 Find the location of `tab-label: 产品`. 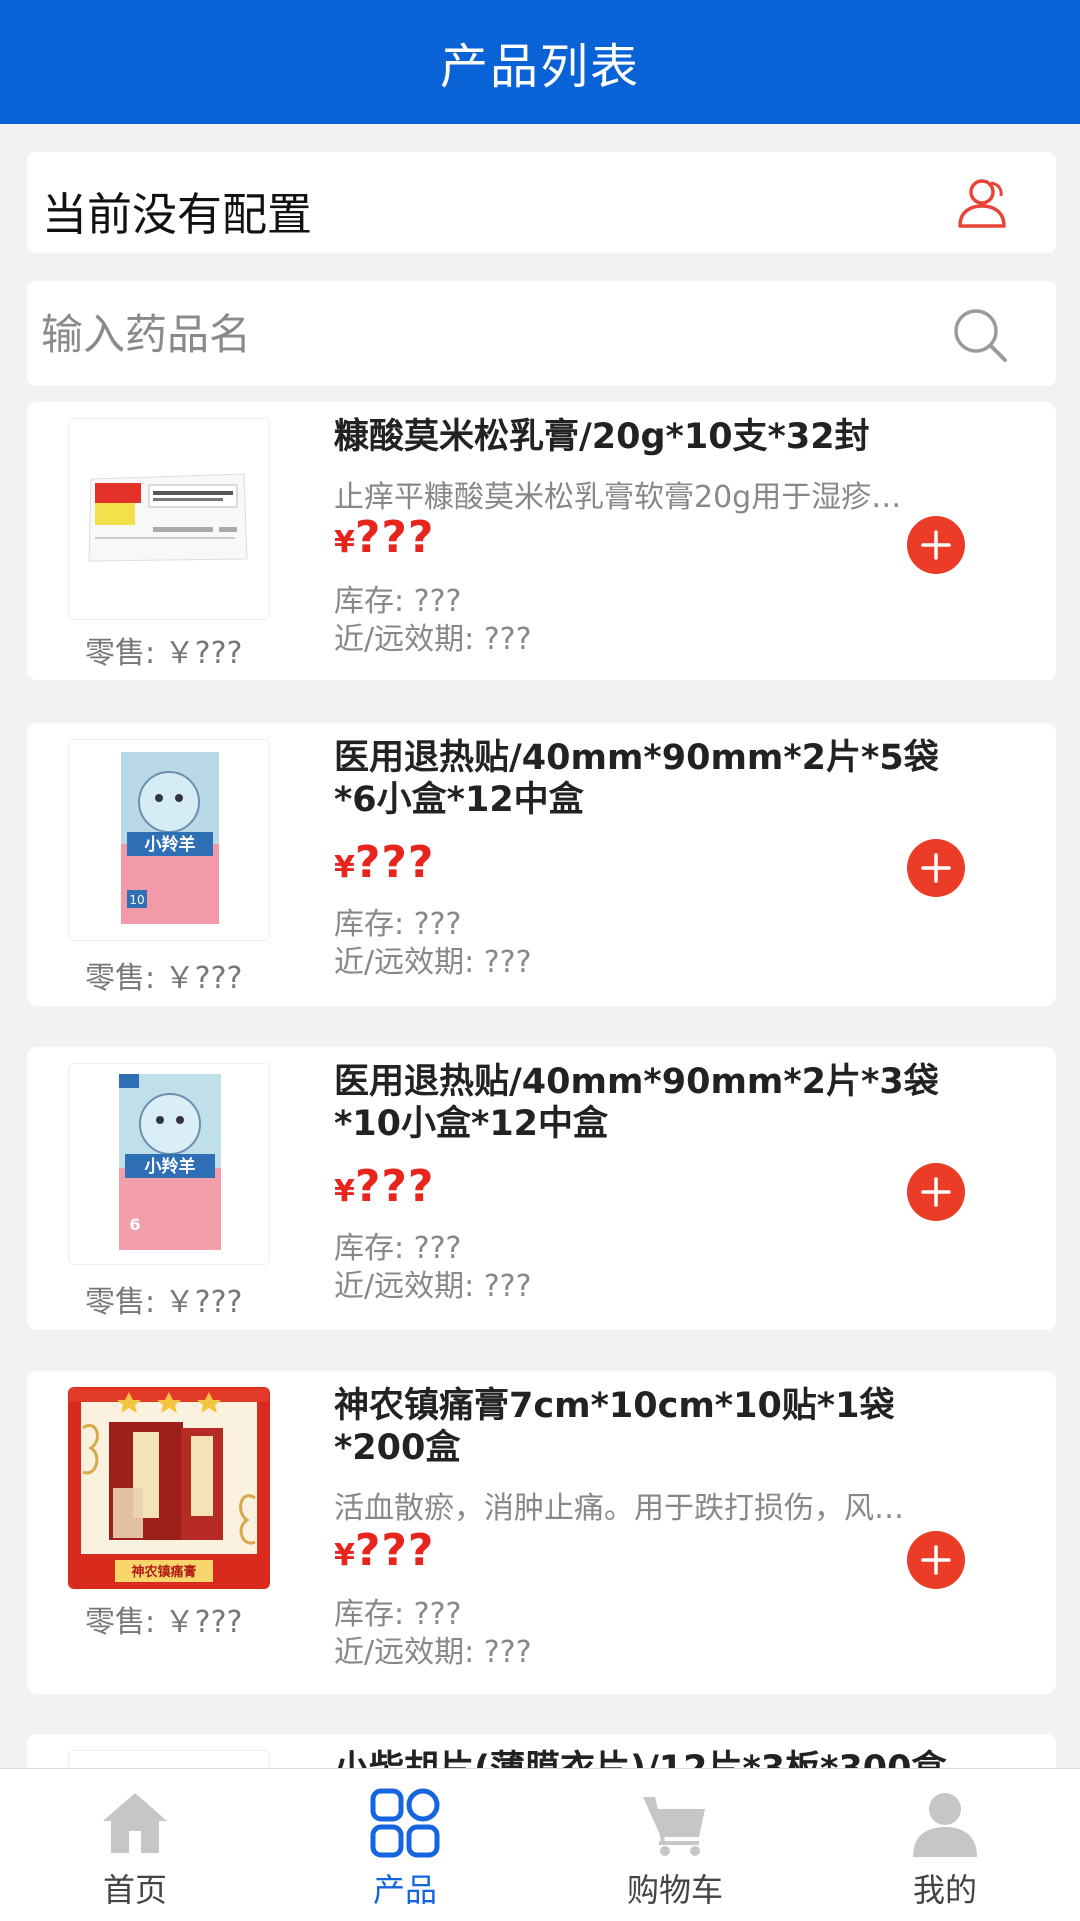

tab-label: 产品 is located at coordinates (404, 1890).